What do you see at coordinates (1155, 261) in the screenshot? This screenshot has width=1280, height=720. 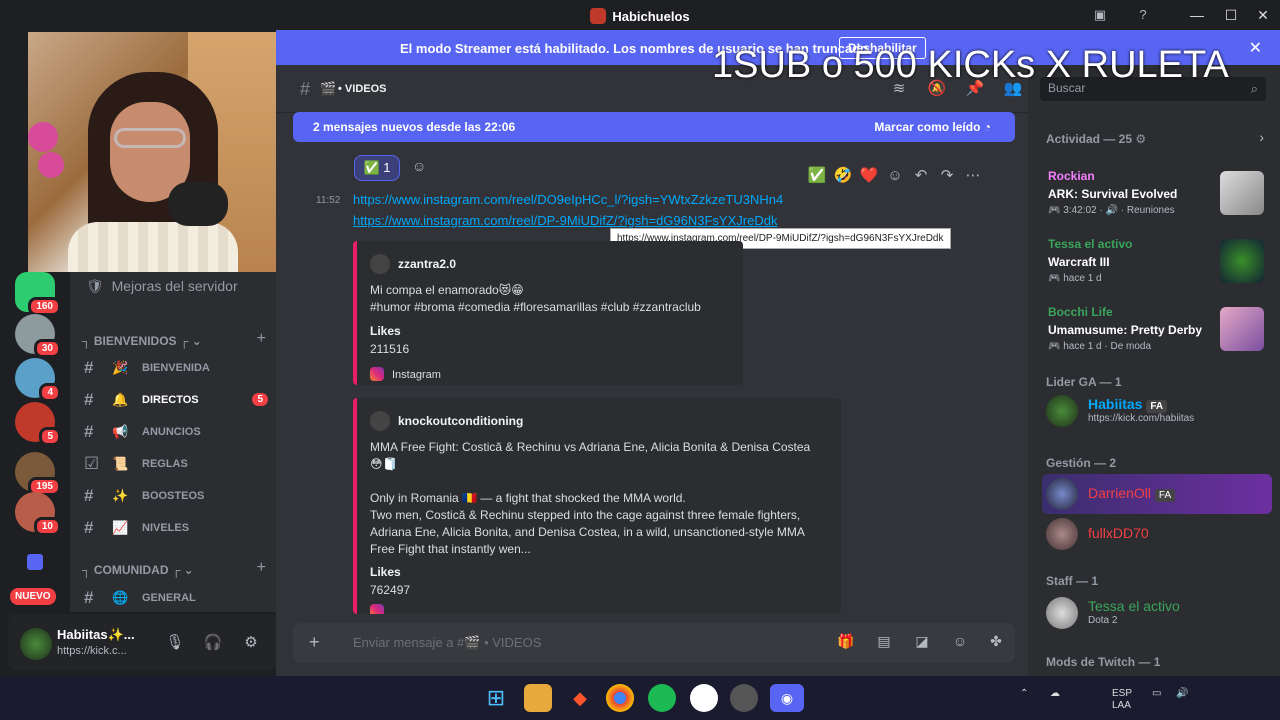 I see `activity-card: Tessa el activo Warcraft III 🎮 hace 1 d` at bounding box center [1155, 261].